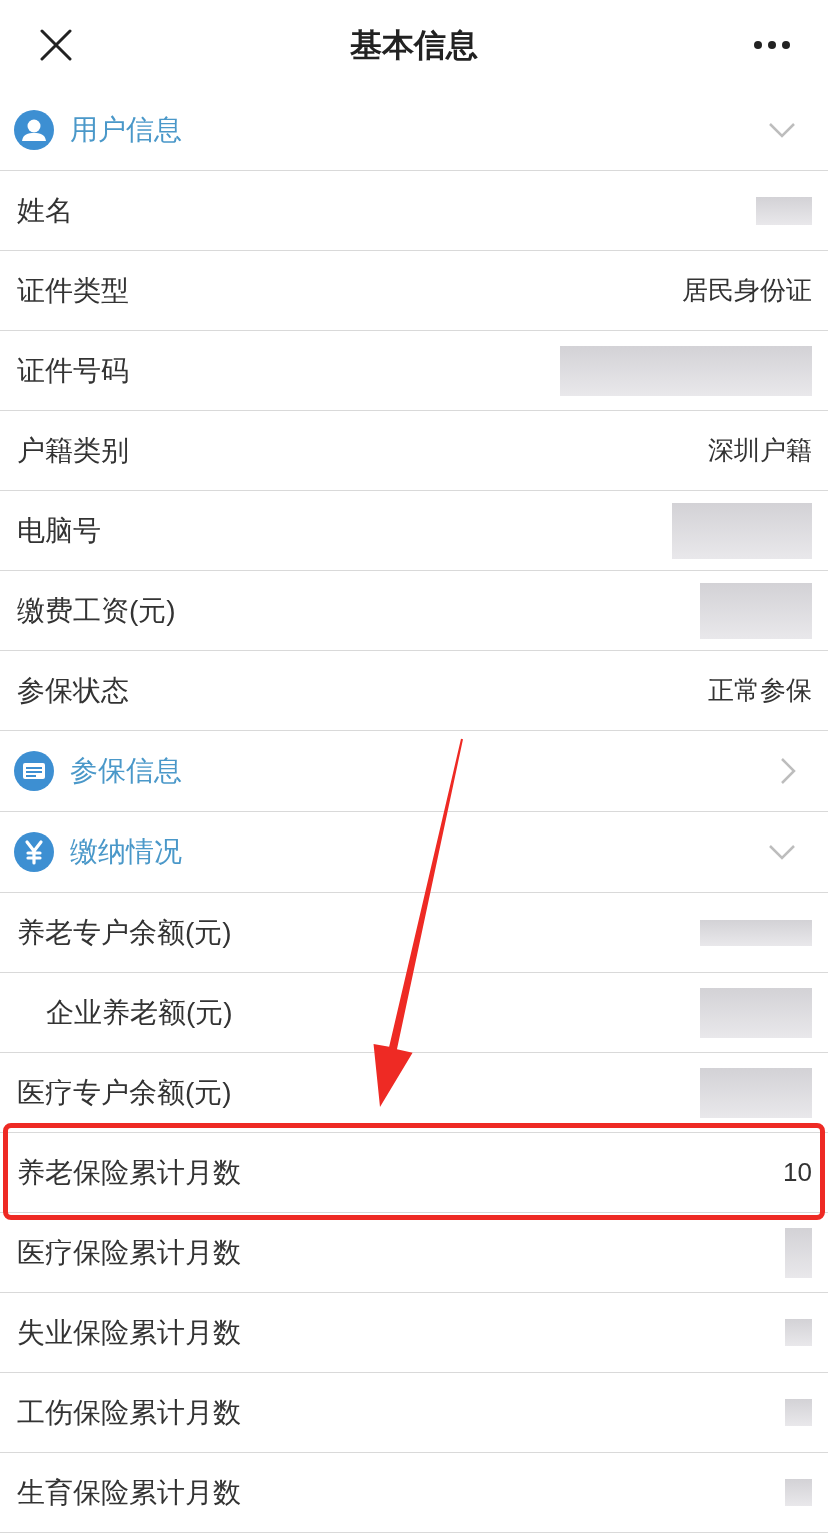 The height and width of the screenshot is (1536, 828). Describe the element at coordinates (56, 45) in the screenshot. I see `close-icon` at that location.